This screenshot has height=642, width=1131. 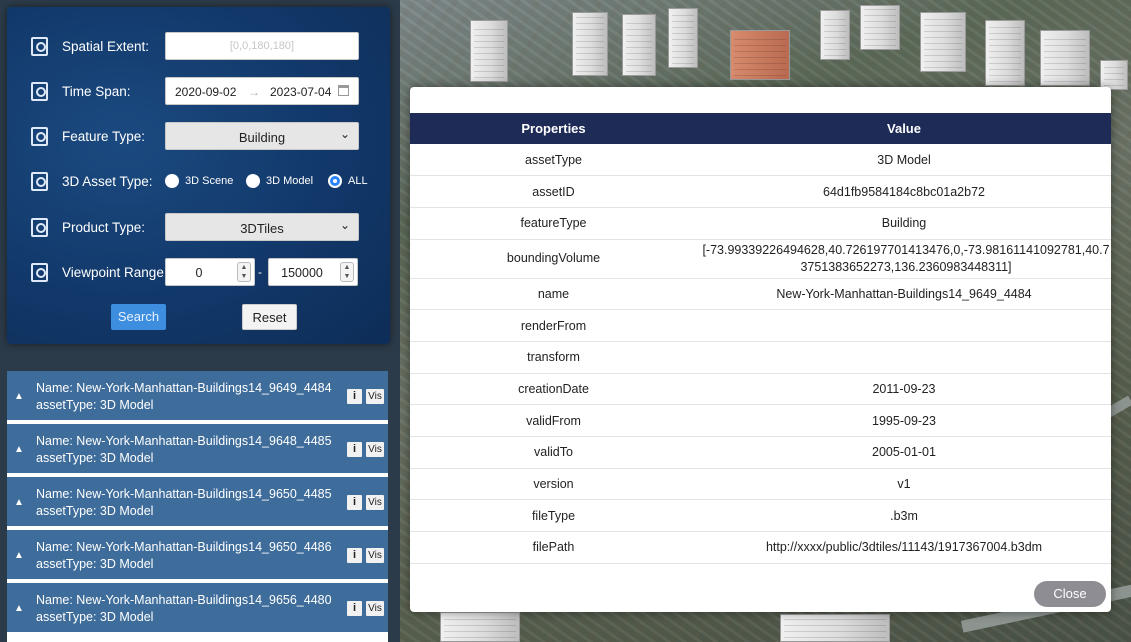 I want to click on viewpoint-min-input: 0 ▲ ▼, so click(x=210, y=272).